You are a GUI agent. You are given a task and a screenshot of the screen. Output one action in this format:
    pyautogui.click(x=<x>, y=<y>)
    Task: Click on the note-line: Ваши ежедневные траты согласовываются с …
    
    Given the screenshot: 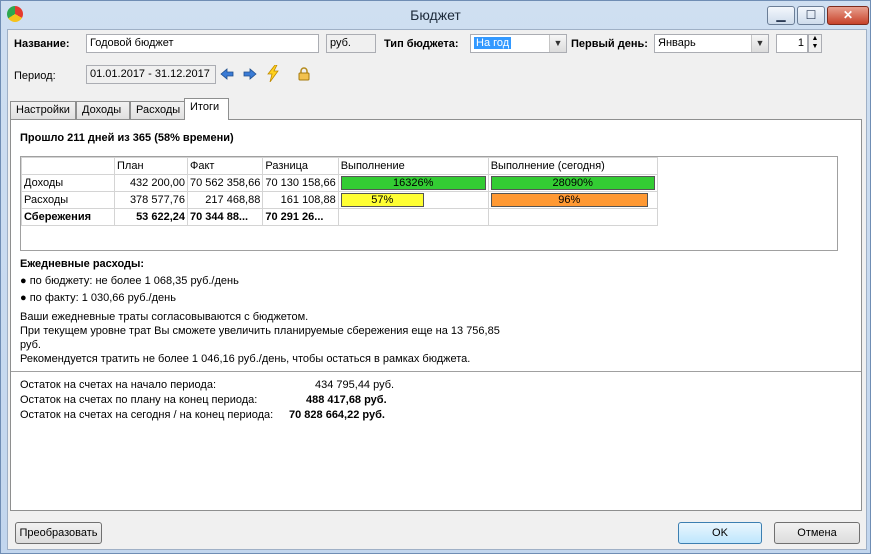 What is the action you would take?
    pyautogui.click(x=164, y=317)
    